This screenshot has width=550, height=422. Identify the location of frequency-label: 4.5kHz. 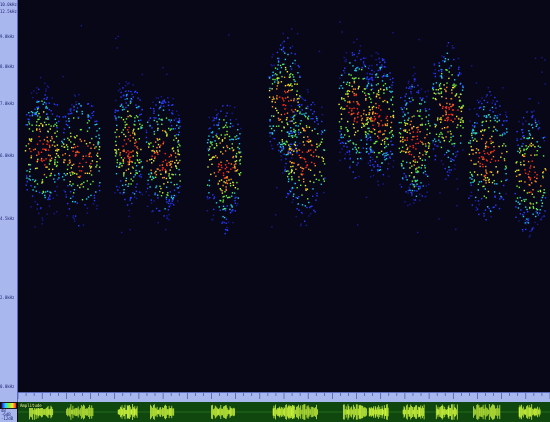
(7, 218).